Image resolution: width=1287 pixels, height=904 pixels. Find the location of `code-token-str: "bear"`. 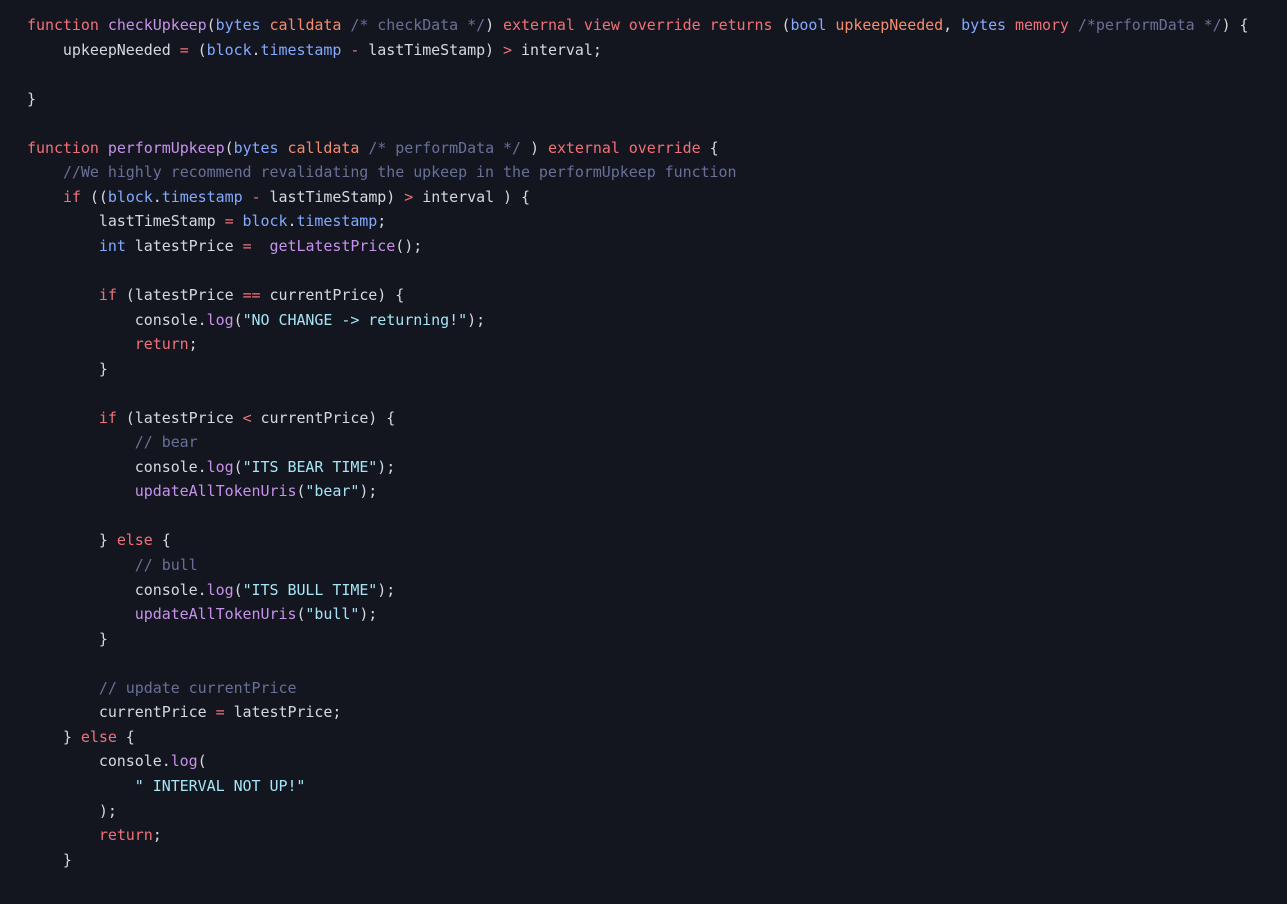

code-token-str: "bear" is located at coordinates (332, 491).